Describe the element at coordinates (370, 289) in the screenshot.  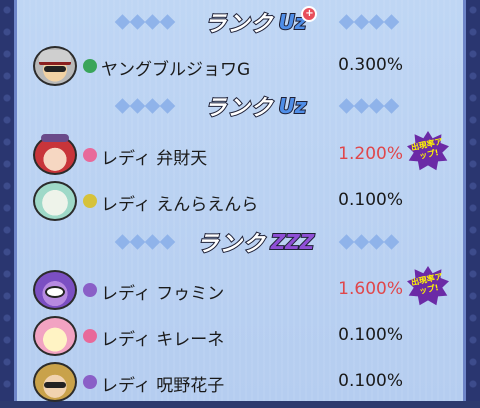
I see `appearance-rate-up: 1.600%` at that location.